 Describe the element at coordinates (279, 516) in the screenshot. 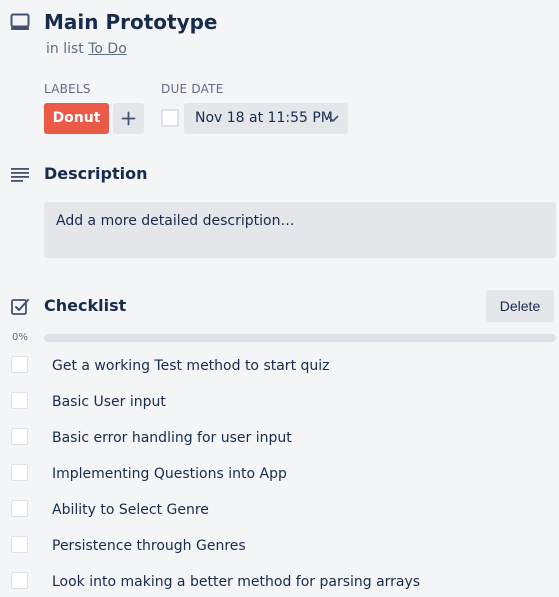

I see `checklist-item: Ability to Select Genre` at that location.